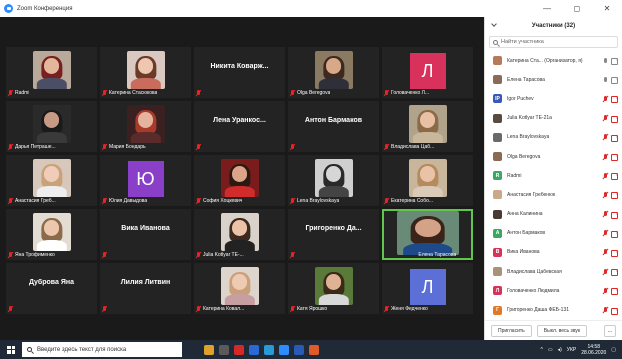  Describe the element at coordinates (547, 8) in the screenshot. I see `minimize-button: —` at that location.